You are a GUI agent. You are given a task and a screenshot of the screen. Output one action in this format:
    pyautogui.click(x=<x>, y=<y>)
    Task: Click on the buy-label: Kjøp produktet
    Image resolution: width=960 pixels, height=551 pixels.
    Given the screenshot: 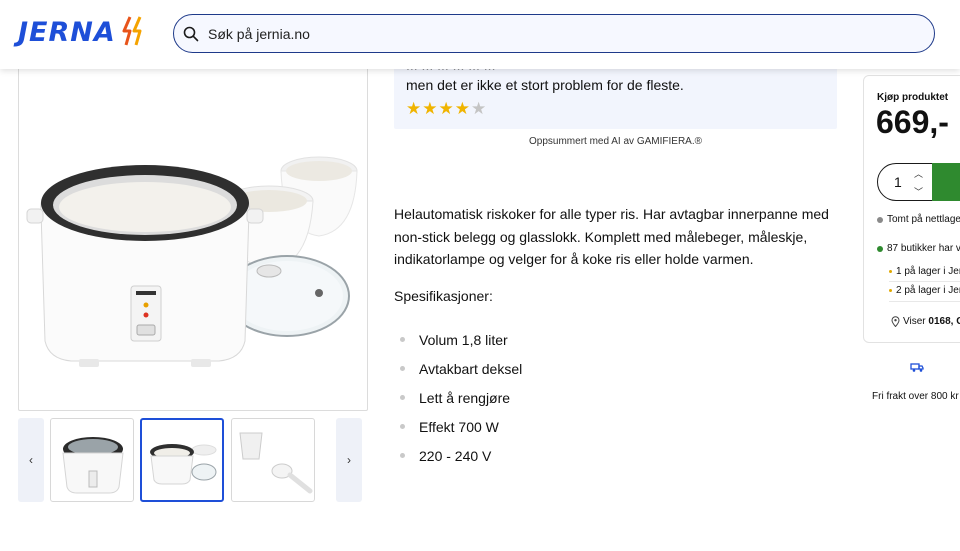 What is the action you would take?
    pyautogui.click(x=913, y=97)
    